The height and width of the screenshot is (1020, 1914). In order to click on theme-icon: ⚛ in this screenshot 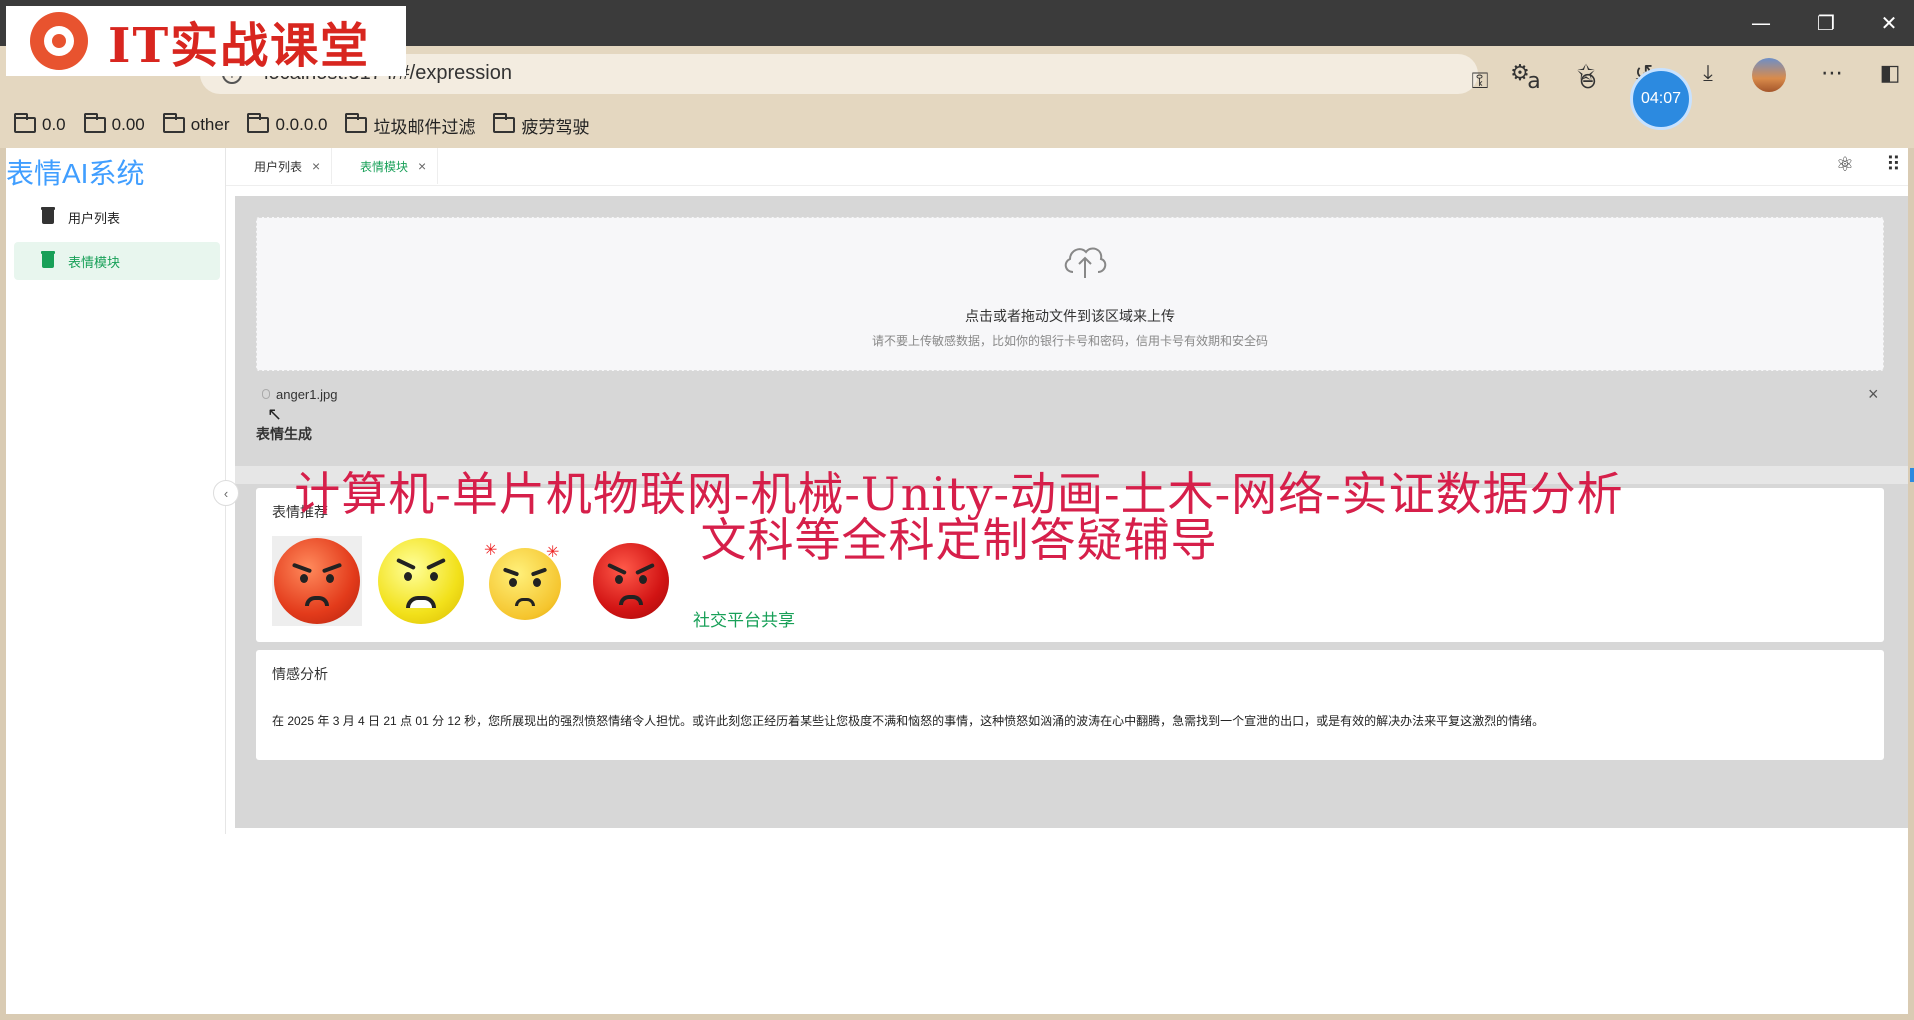, I will do `click(1845, 164)`.